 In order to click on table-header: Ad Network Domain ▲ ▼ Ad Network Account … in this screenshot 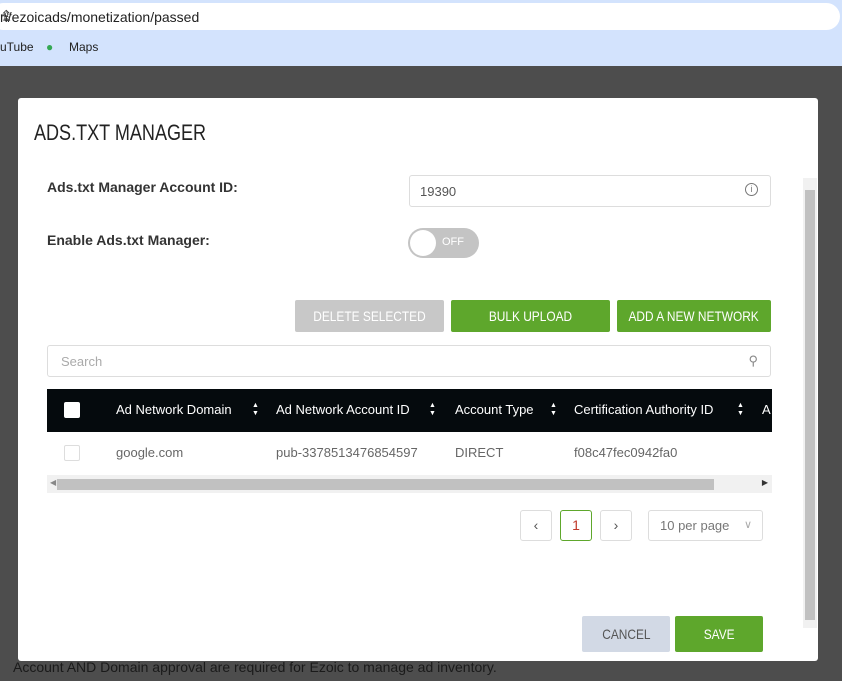, I will do `click(409, 410)`.